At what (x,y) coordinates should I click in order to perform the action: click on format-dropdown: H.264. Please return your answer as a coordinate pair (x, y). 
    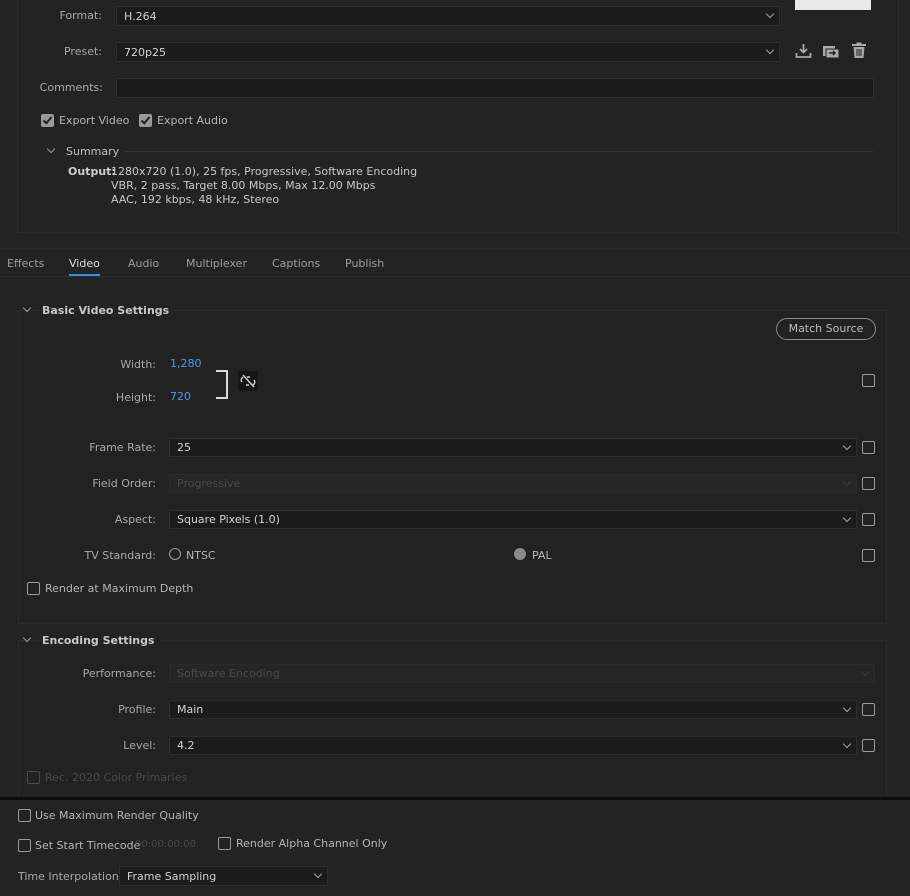
    Looking at the image, I should click on (448, 16).